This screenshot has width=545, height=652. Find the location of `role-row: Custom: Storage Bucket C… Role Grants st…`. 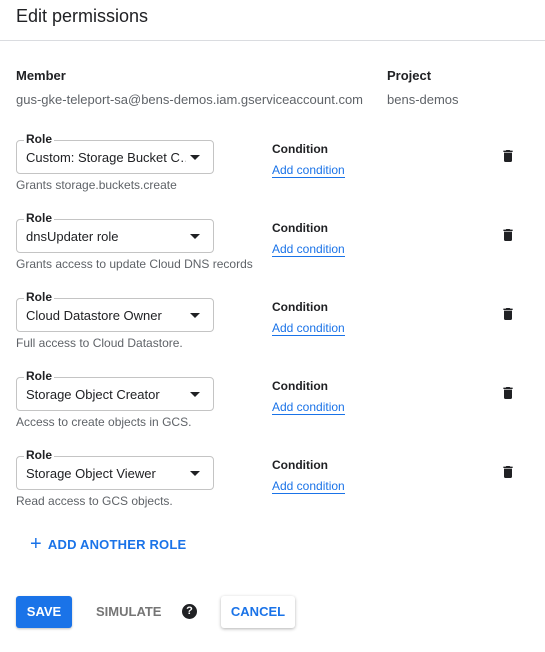

role-row: Custom: Storage Bucket C… Role Grants st… is located at coordinates (272, 167).